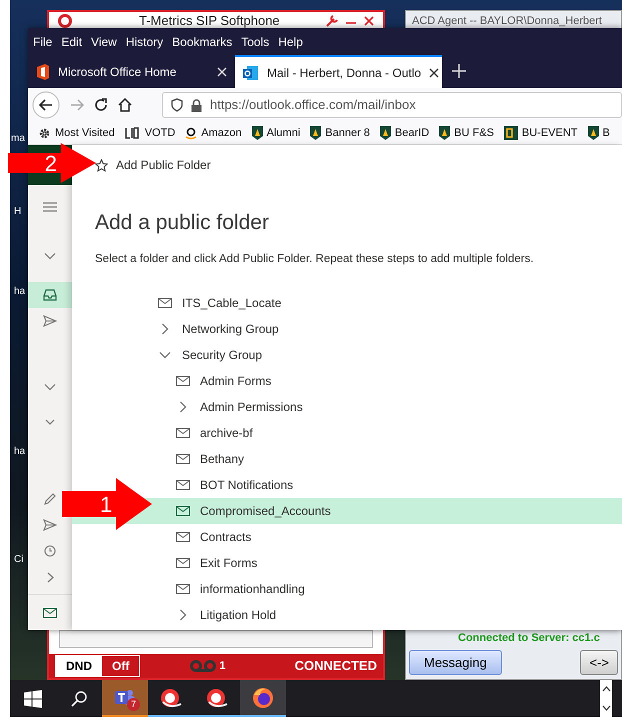 Image resolution: width=622 pixels, height=724 pixels. What do you see at coordinates (50, 499) in the screenshot?
I see `pencil-icon` at bounding box center [50, 499].